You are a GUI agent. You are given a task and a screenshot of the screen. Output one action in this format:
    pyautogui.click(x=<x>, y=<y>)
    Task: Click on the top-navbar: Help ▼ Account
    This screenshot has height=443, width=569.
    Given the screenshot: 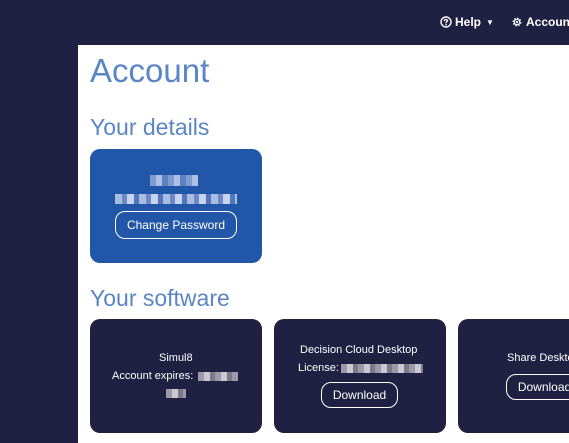 What is the action you would take?
    pyautogui.click(x=284, y=22)
    